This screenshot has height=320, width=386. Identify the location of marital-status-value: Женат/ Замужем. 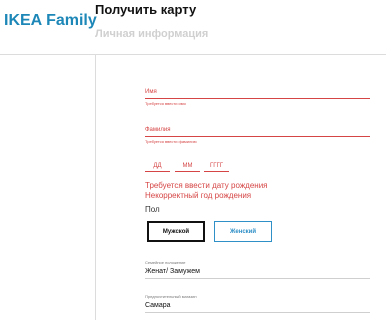
(257, 272).